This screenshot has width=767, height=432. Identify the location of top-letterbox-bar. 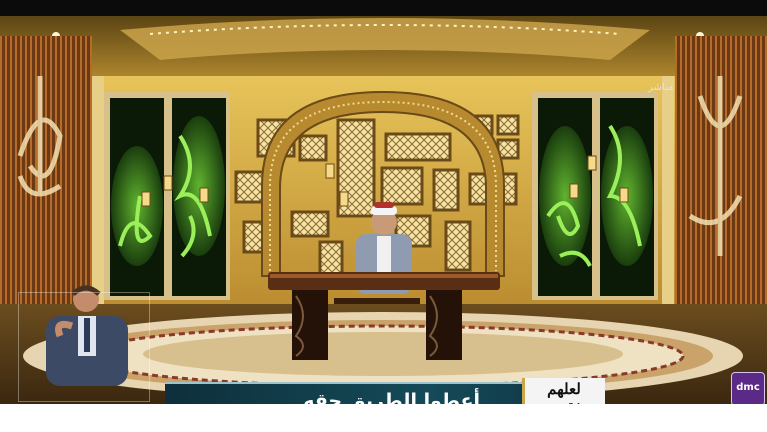
(383, 8).